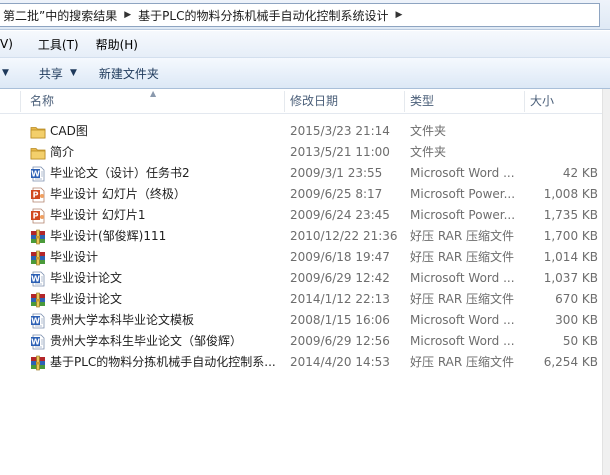 This screenshot has width=610, height=475. What do you see at coordinates (10, 44) in the screenshot?
I see `menu-view: V)` at bounding box center [10, 44].